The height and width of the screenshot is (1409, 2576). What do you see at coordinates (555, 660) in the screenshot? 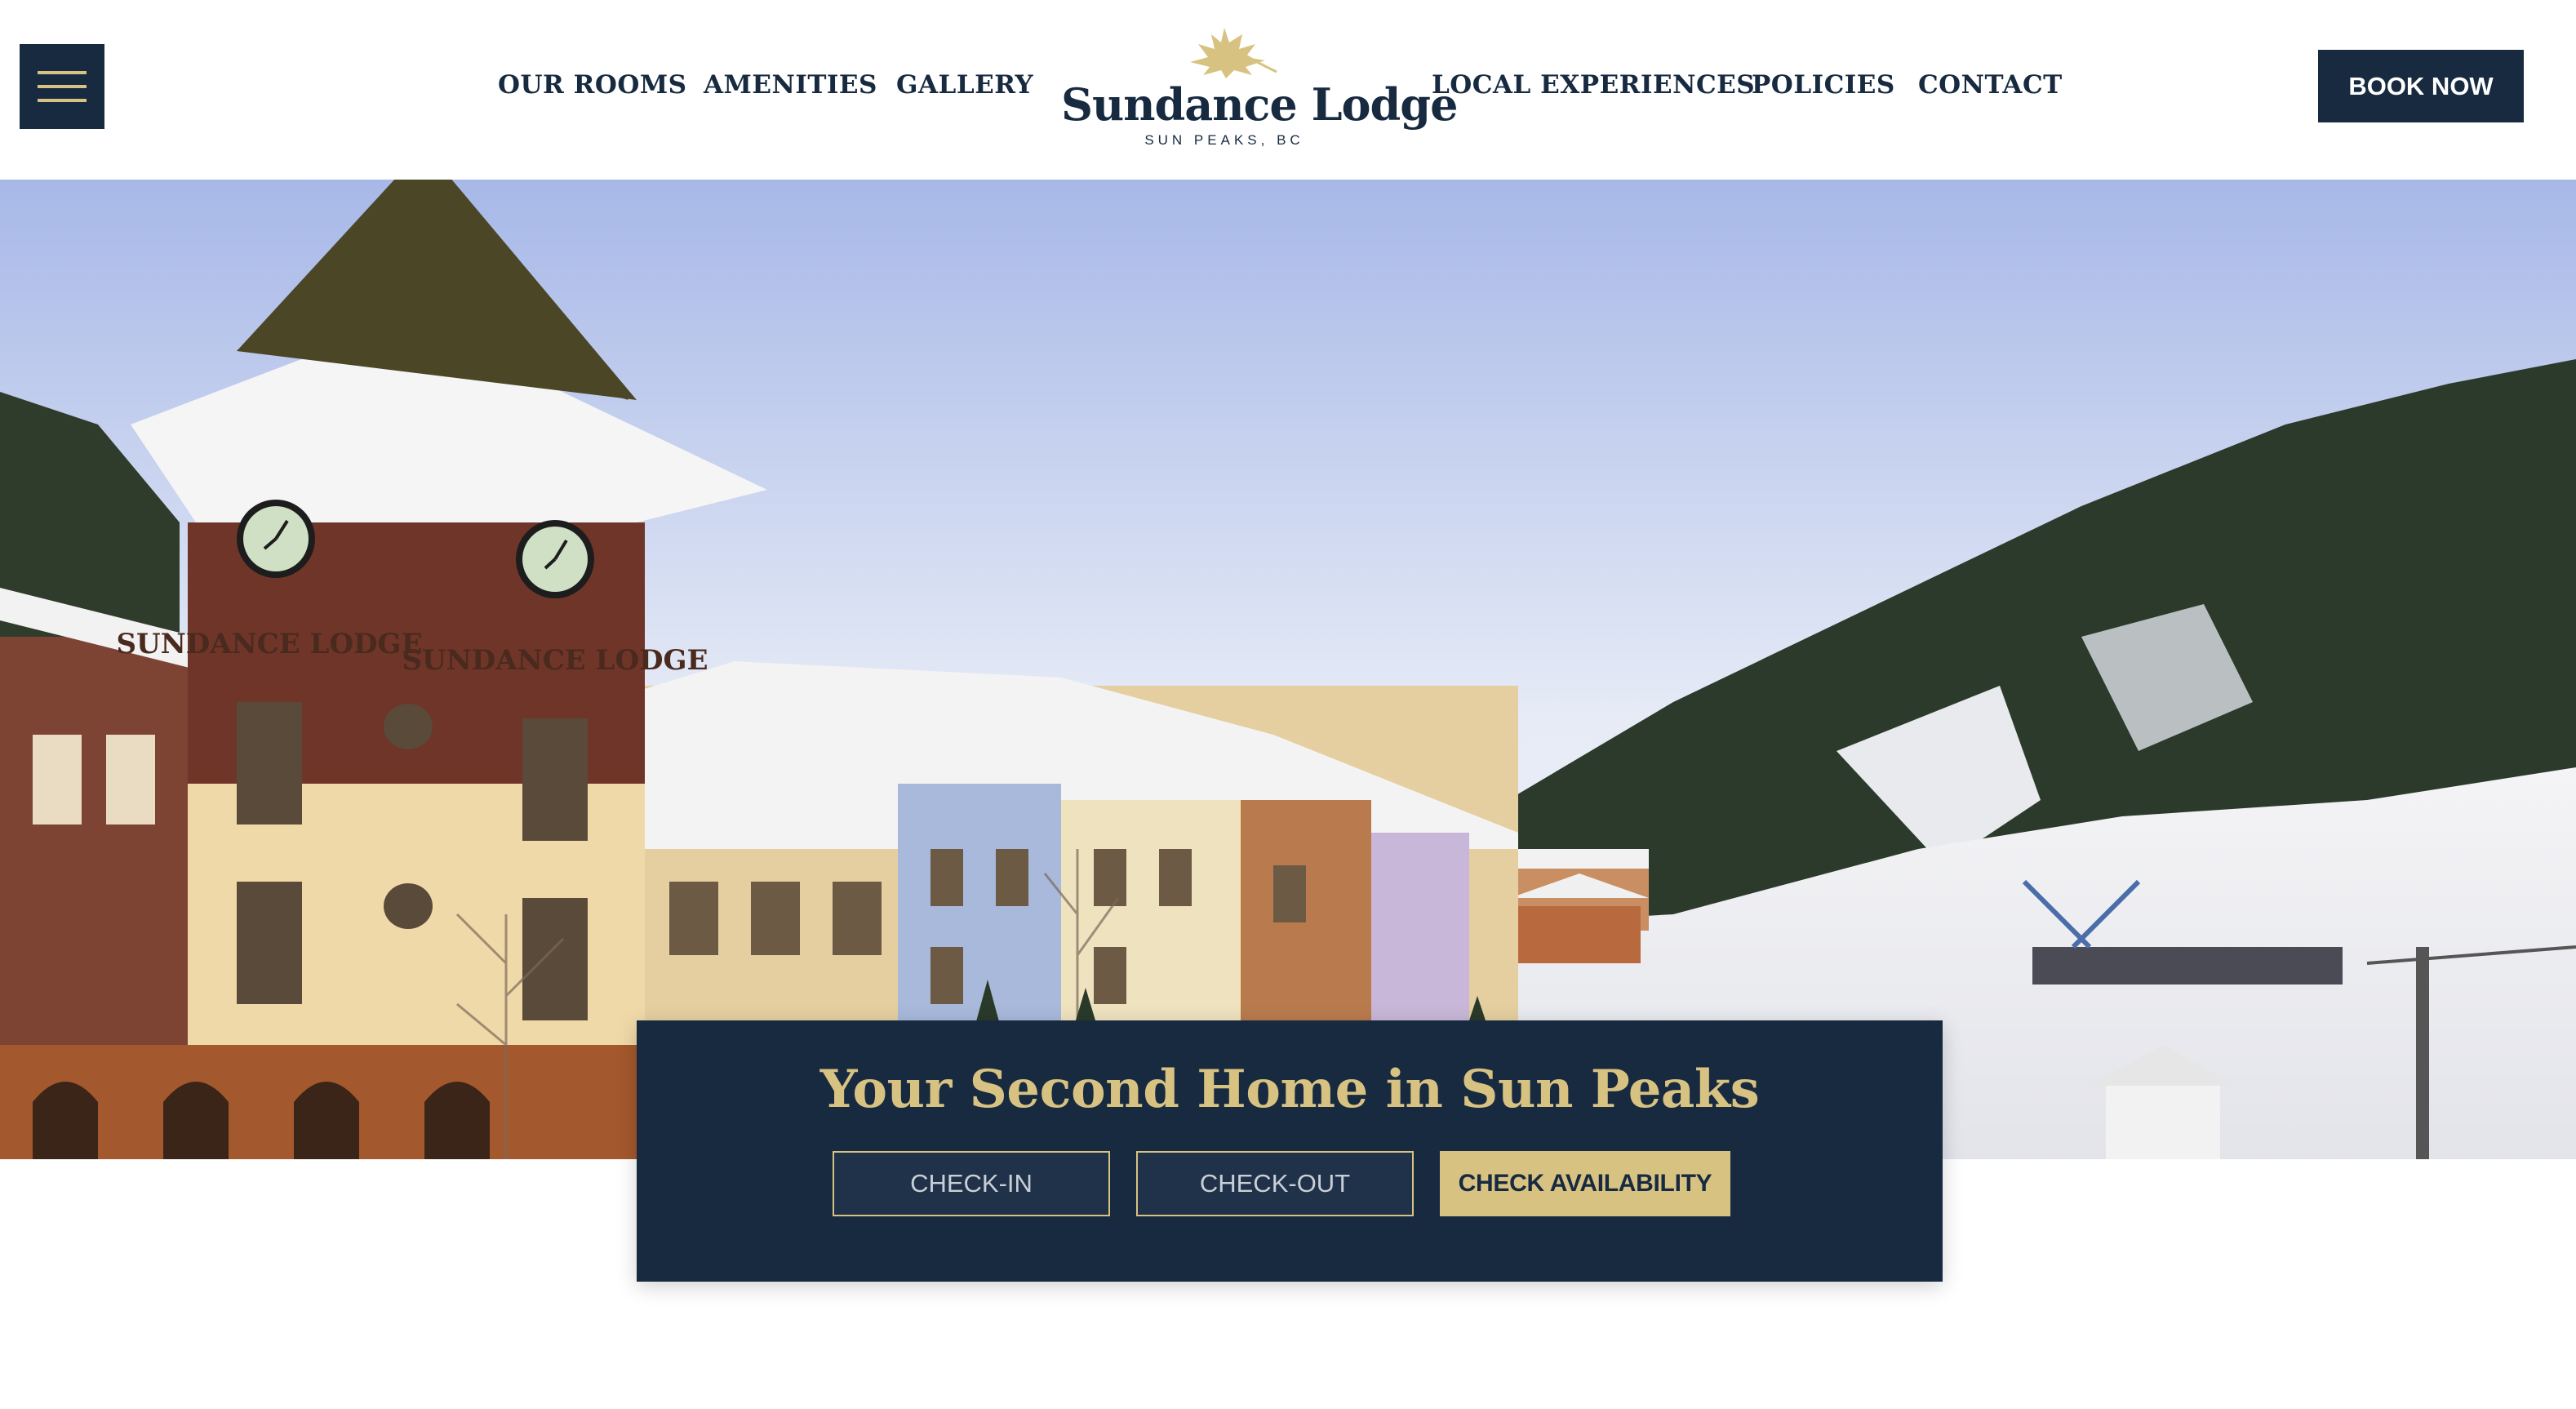
I see `tower-sign-2: SUNDANCE LODGE` at bounding box center [555, 660].